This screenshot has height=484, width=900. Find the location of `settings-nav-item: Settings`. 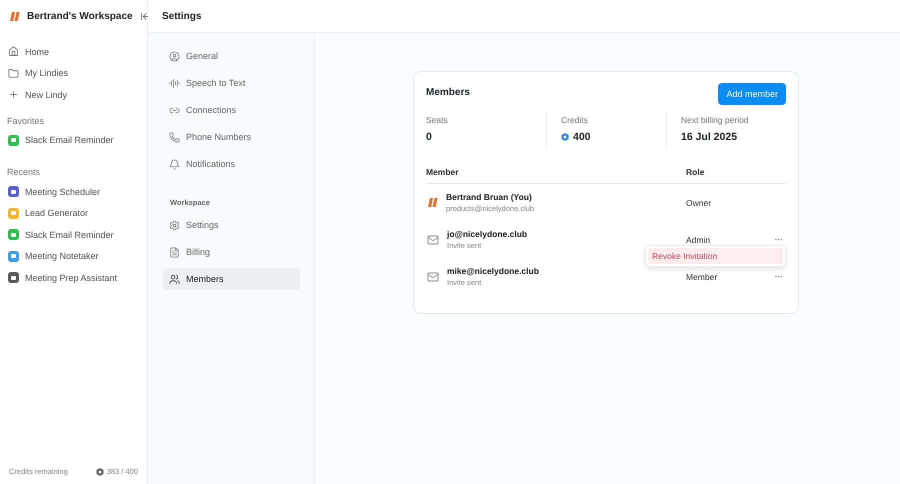

settings-nav-item: Settings is located at coordinates (231, 225).